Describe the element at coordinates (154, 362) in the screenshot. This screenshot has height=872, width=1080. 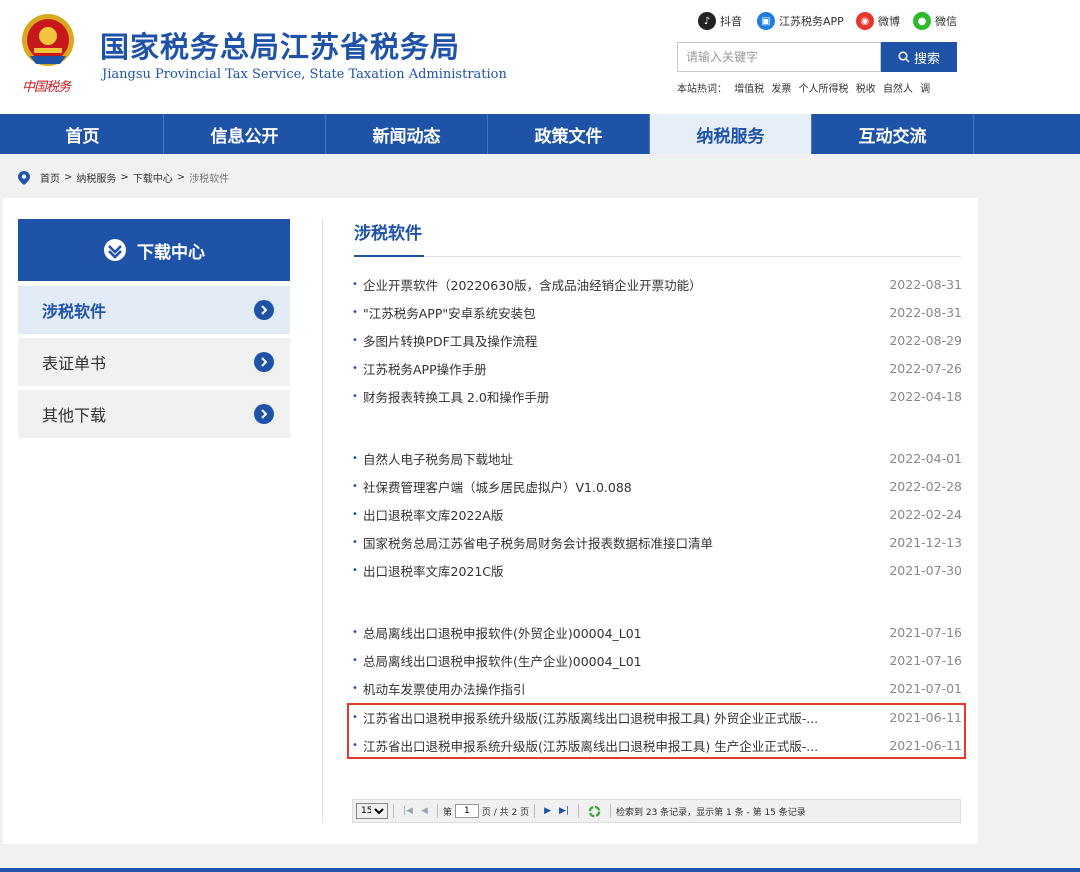
I see `sidebar-item-forms: 表证单书` at that location.